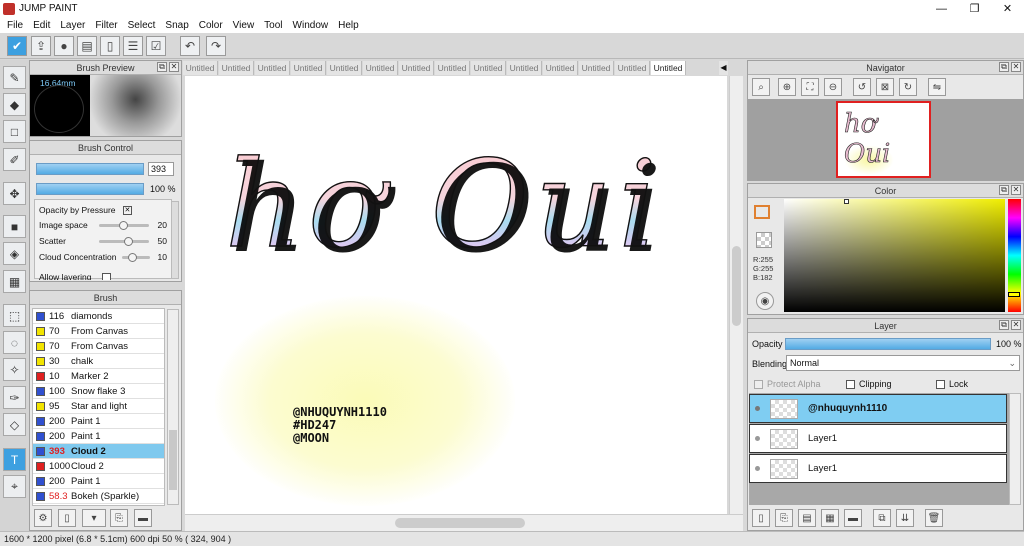 This screenshot has width=1024, height=546. I want to click on zoom-in-icon: ⊕, so click(787, 87).